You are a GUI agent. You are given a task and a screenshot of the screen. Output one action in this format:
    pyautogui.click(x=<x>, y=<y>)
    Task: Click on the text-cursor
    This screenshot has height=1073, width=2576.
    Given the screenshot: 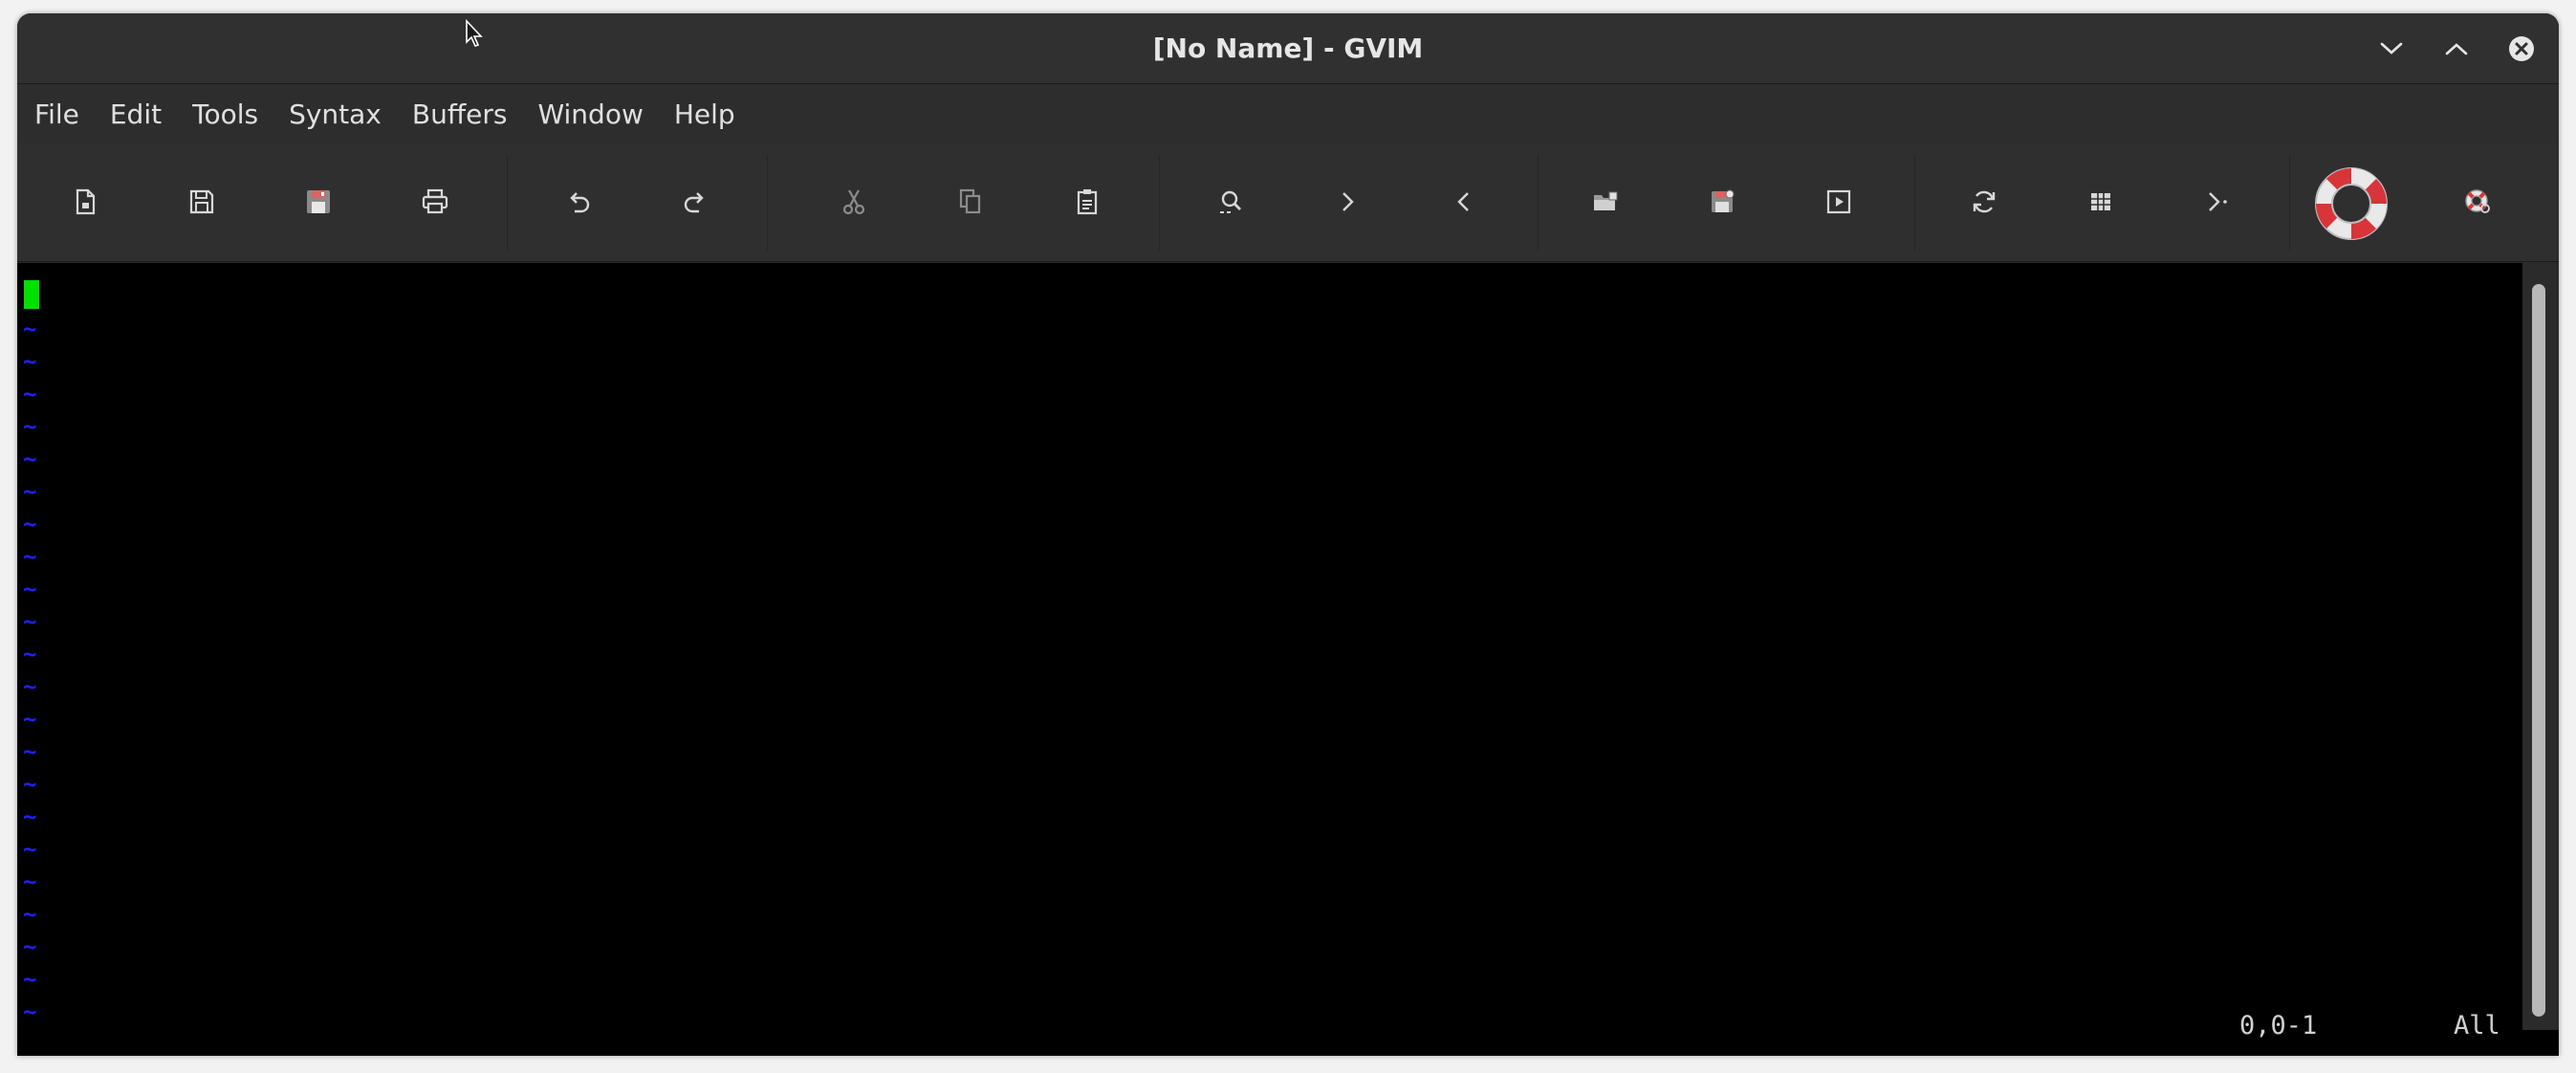 What is the action you would take?
    pyautogui.click(x=31, y=294)
    